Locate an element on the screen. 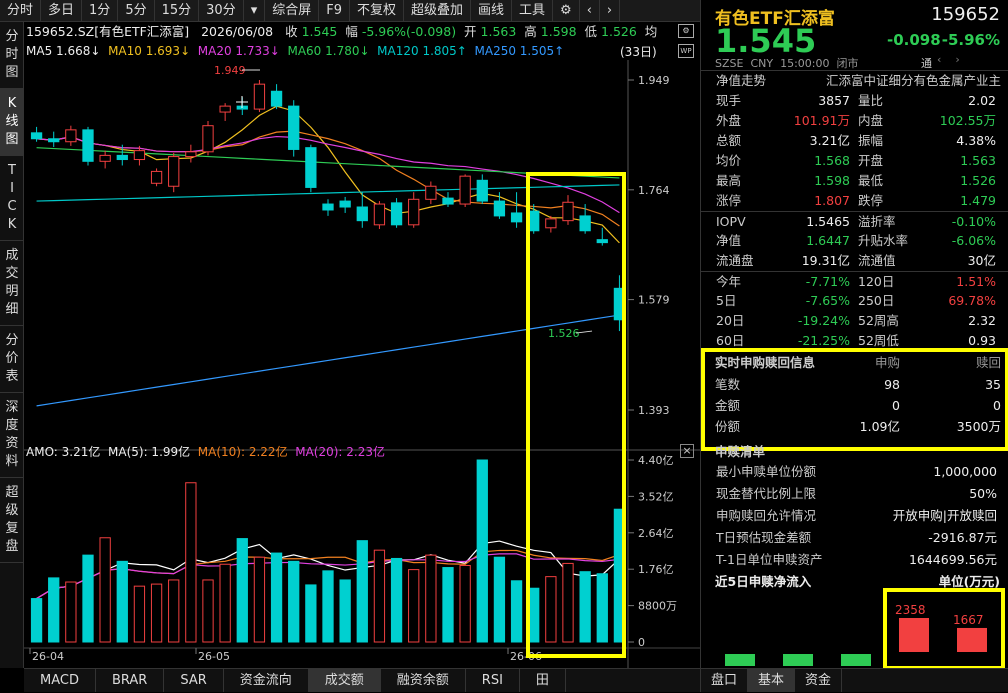  side-tab-0: 分时图 is located at coordinates (12, 55).